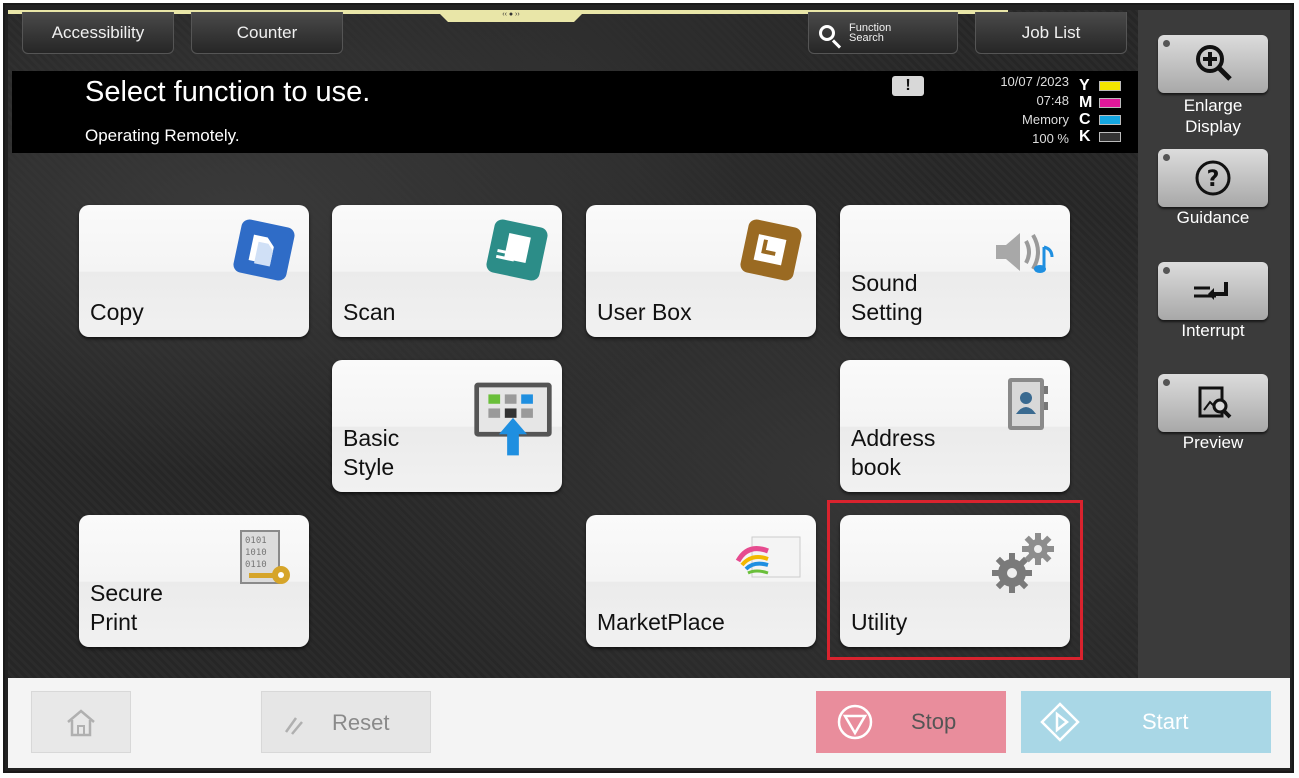 The image size is (1299, 778). What do you see at coordinates (908, 86) in the screenshot?
I see `warning-icon: !` at bounding box center [908, 86].